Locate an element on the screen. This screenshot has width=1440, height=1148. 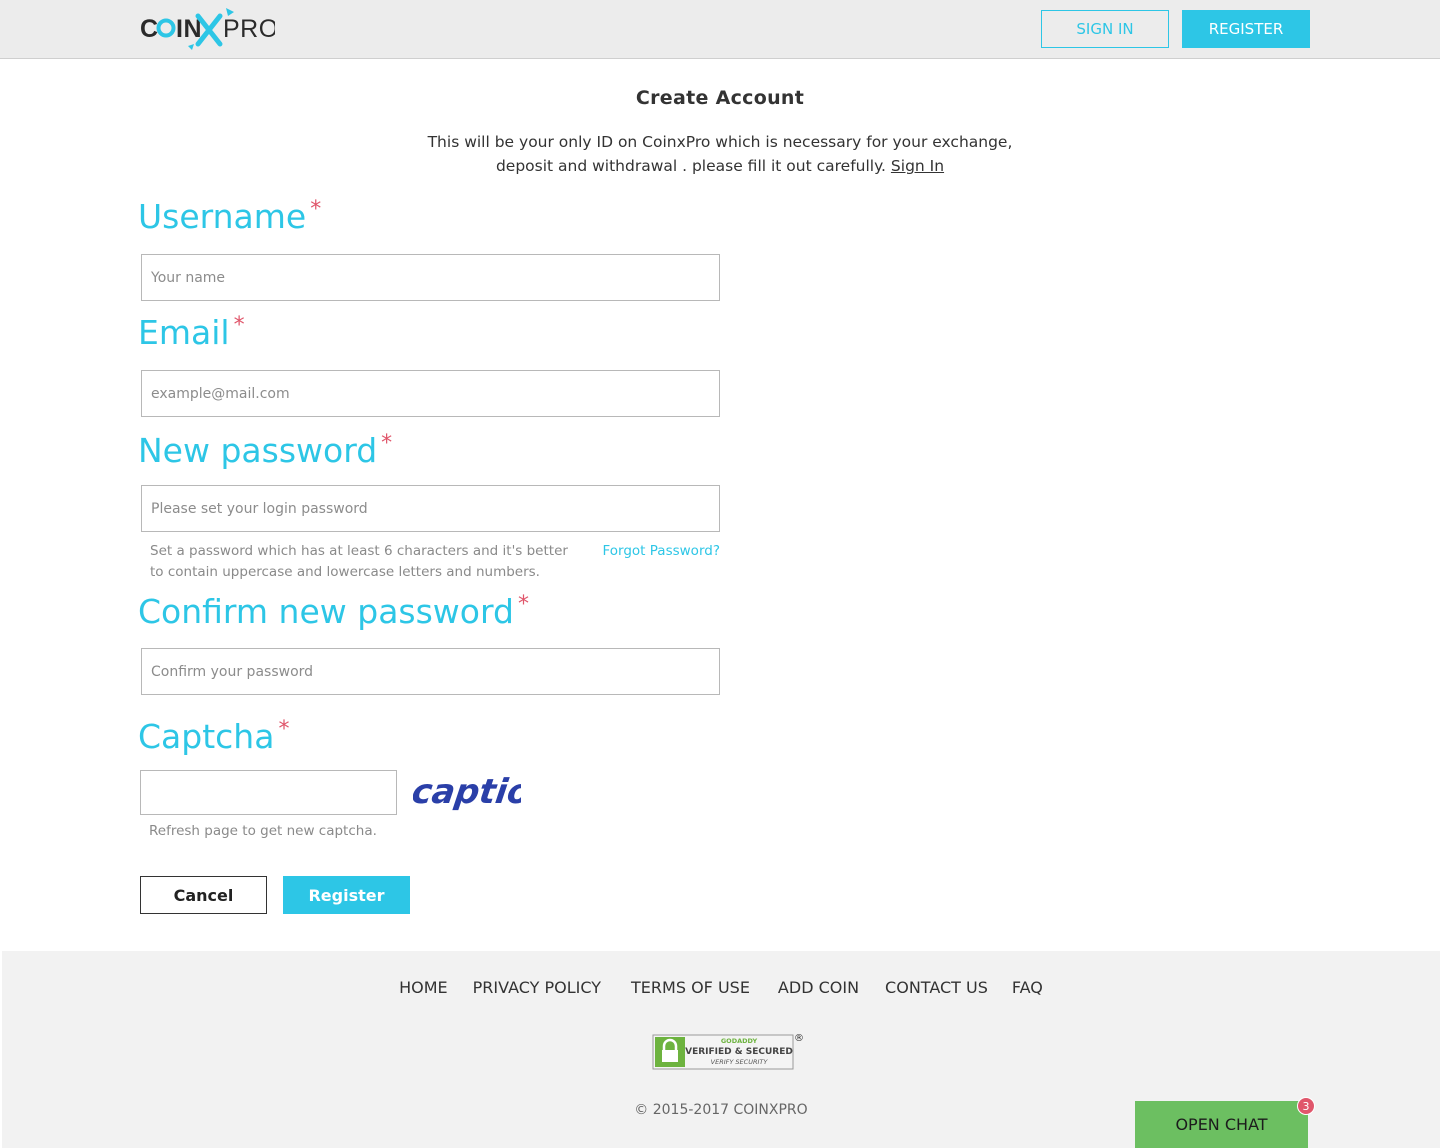
email-input is located at coordinates (430, 393).